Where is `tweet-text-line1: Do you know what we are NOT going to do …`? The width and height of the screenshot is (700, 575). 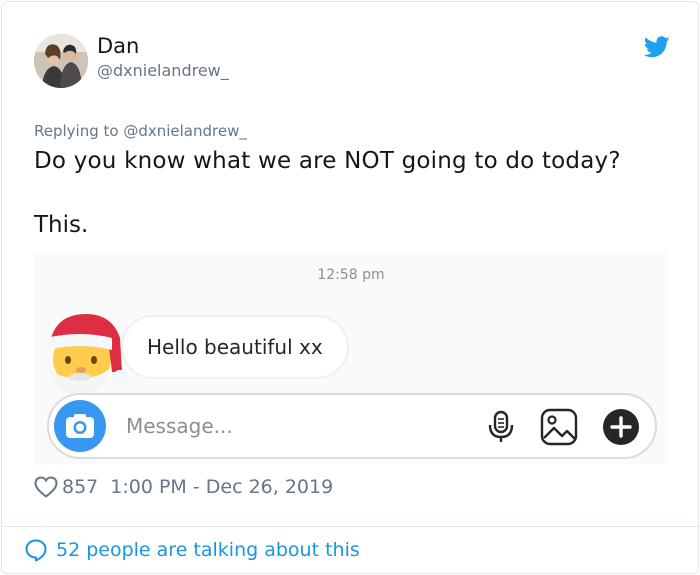
tweet-text-line1: Do you know what we are NOT going to do … is located at coordinates (327, 161).